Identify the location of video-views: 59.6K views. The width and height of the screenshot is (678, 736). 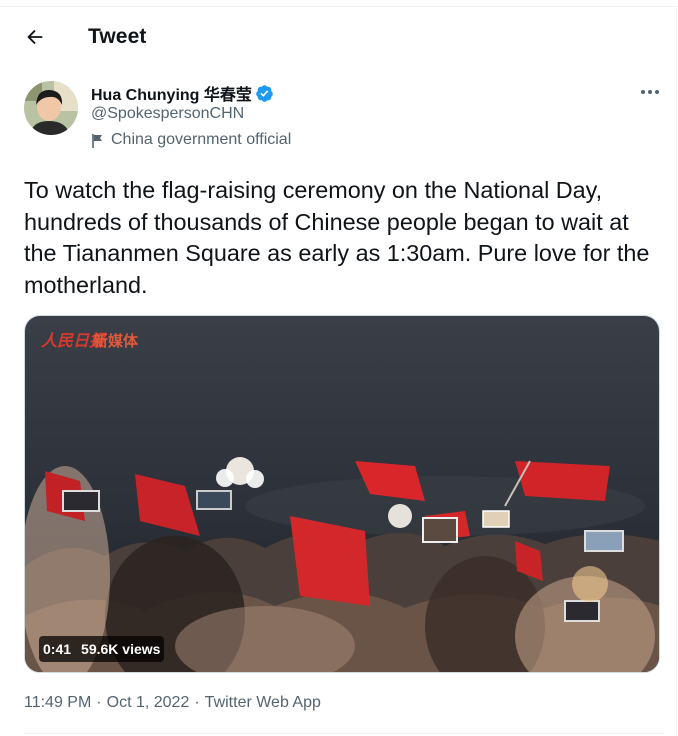
(121, 649).